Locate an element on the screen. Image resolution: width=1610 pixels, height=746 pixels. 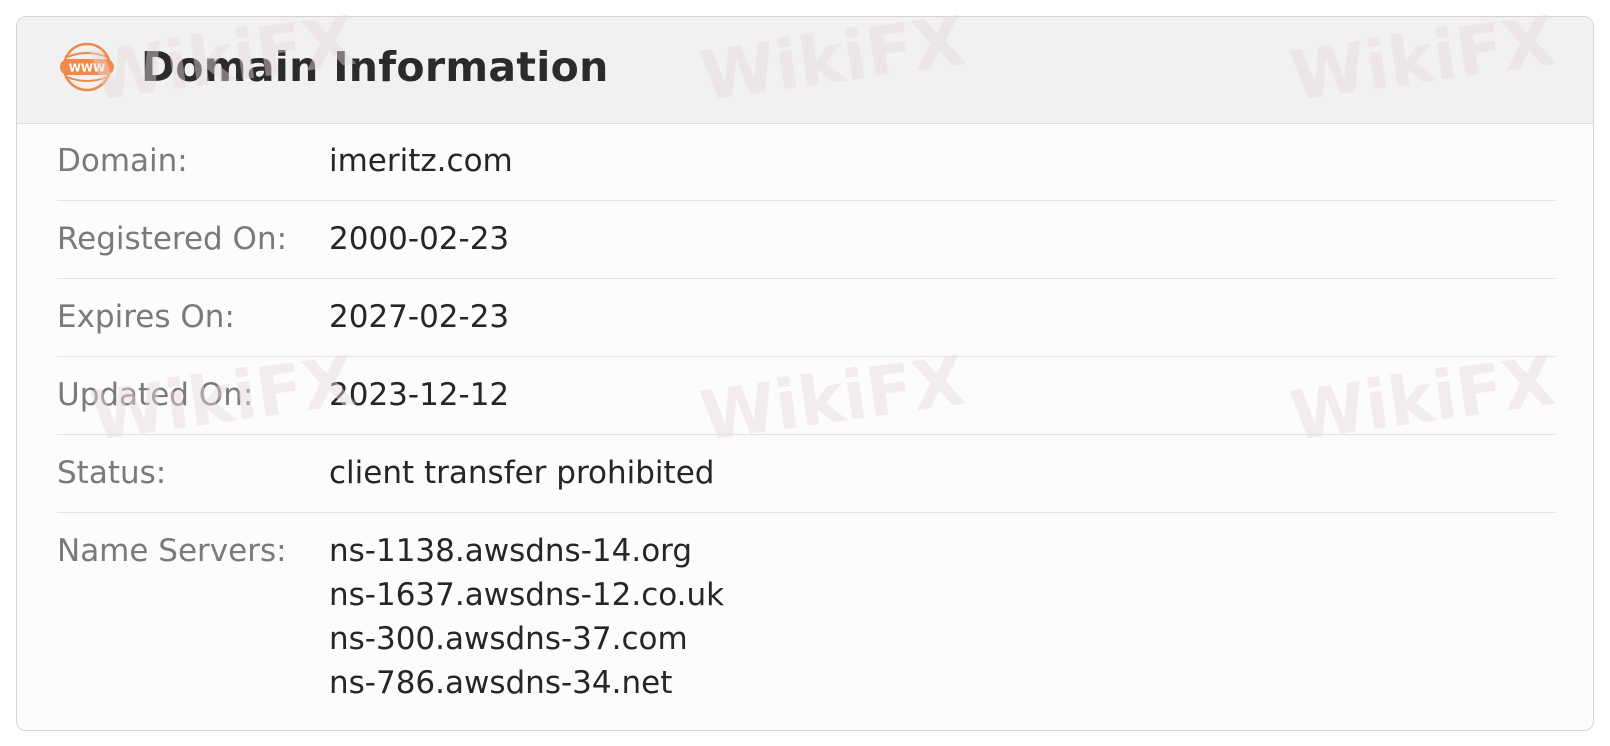
row-updated-on: Updated On: 2023-12-12 is located at coordinates (806, 396).